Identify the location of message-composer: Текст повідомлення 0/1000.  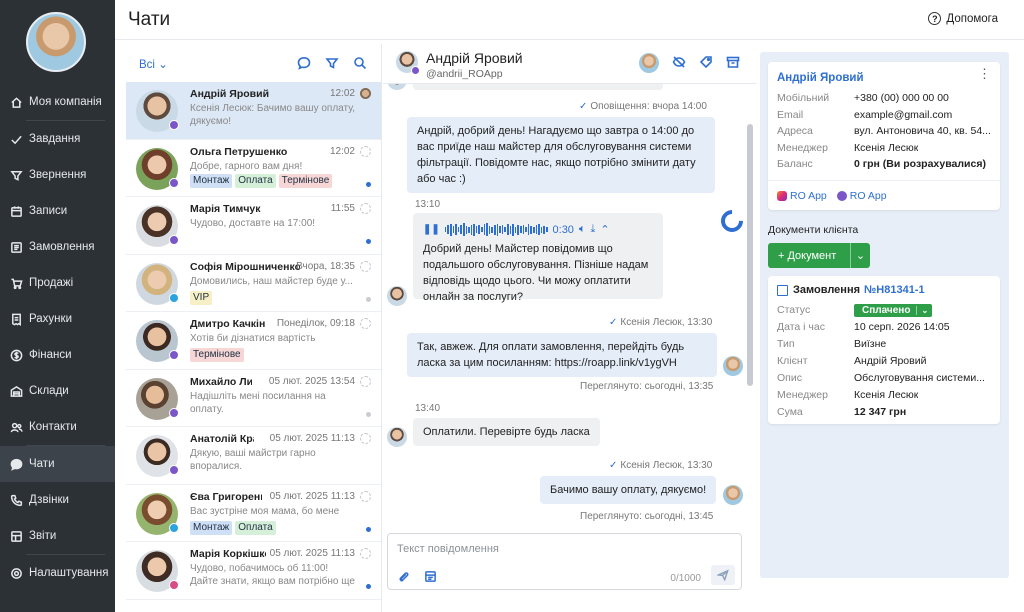
(564, 561).